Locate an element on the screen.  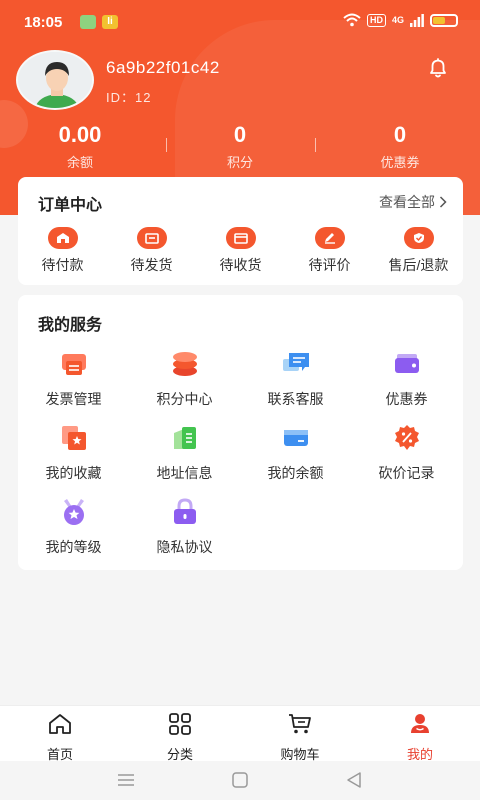
order-pending-receipt: 待收货 is located at coordinates (240, 251).